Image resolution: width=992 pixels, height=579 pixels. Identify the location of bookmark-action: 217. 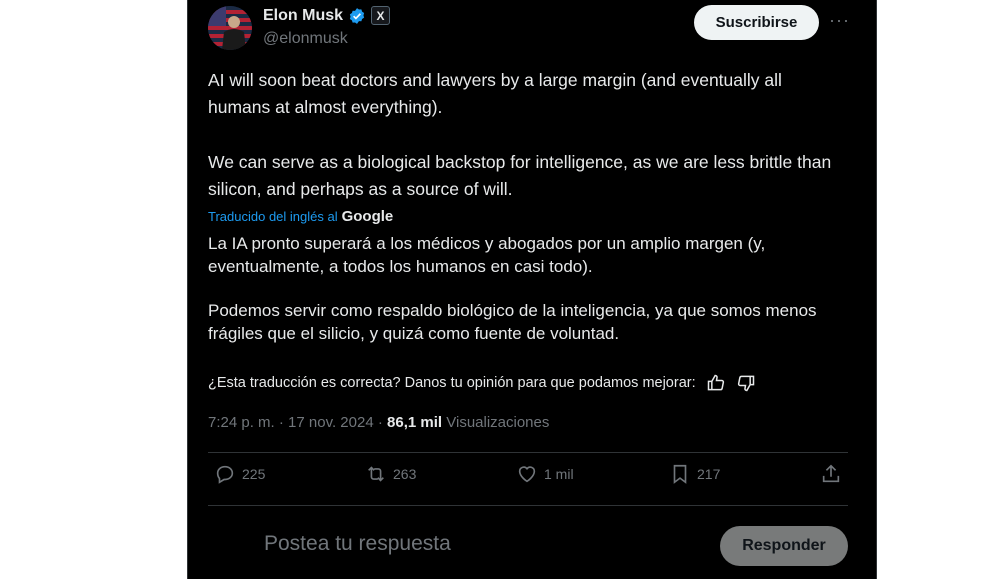
(694, 474).